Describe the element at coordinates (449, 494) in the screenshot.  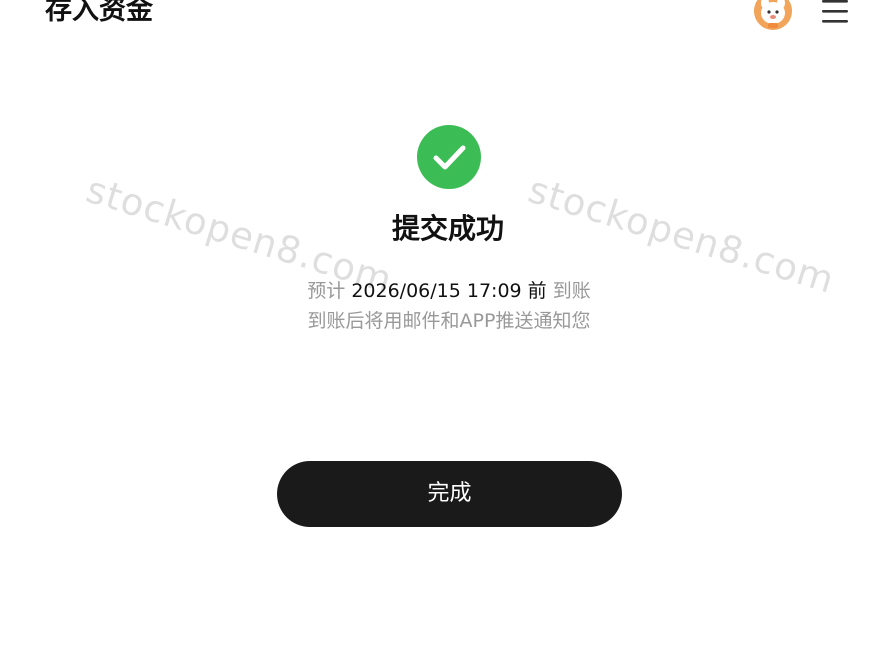
I see `done-button: 完成` at that location.